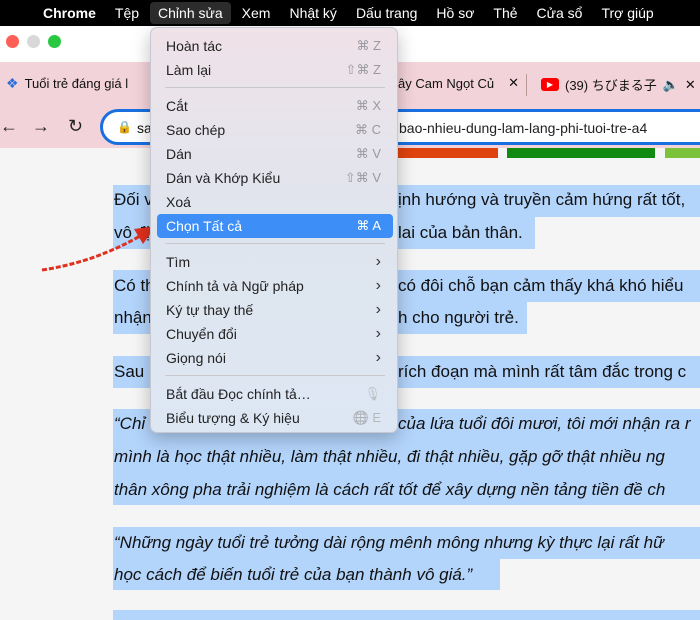  I want to click on menu-item-label: Ký tự thay thế, so click(210, 310).